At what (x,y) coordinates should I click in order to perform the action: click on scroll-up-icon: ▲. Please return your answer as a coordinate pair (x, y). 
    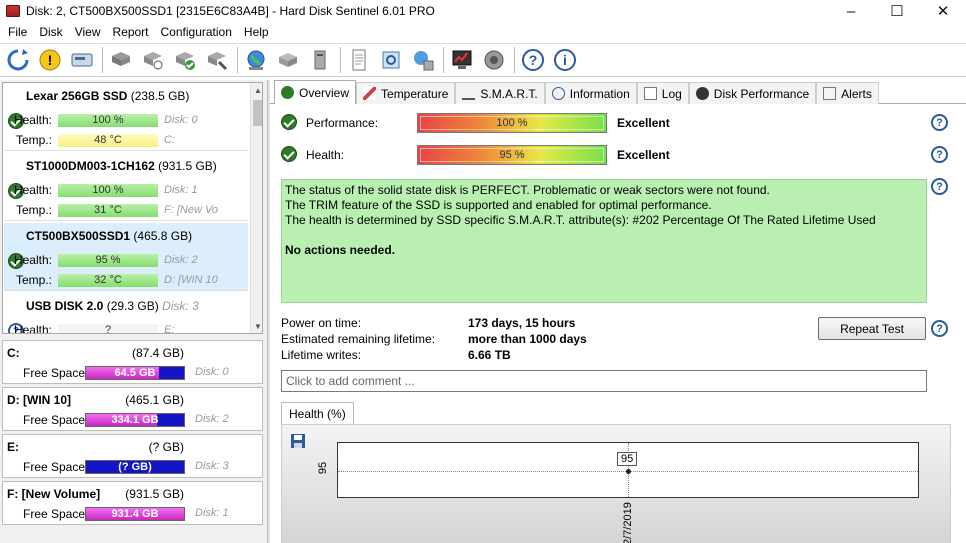
    Looking at the image, I should click on (256, 90).